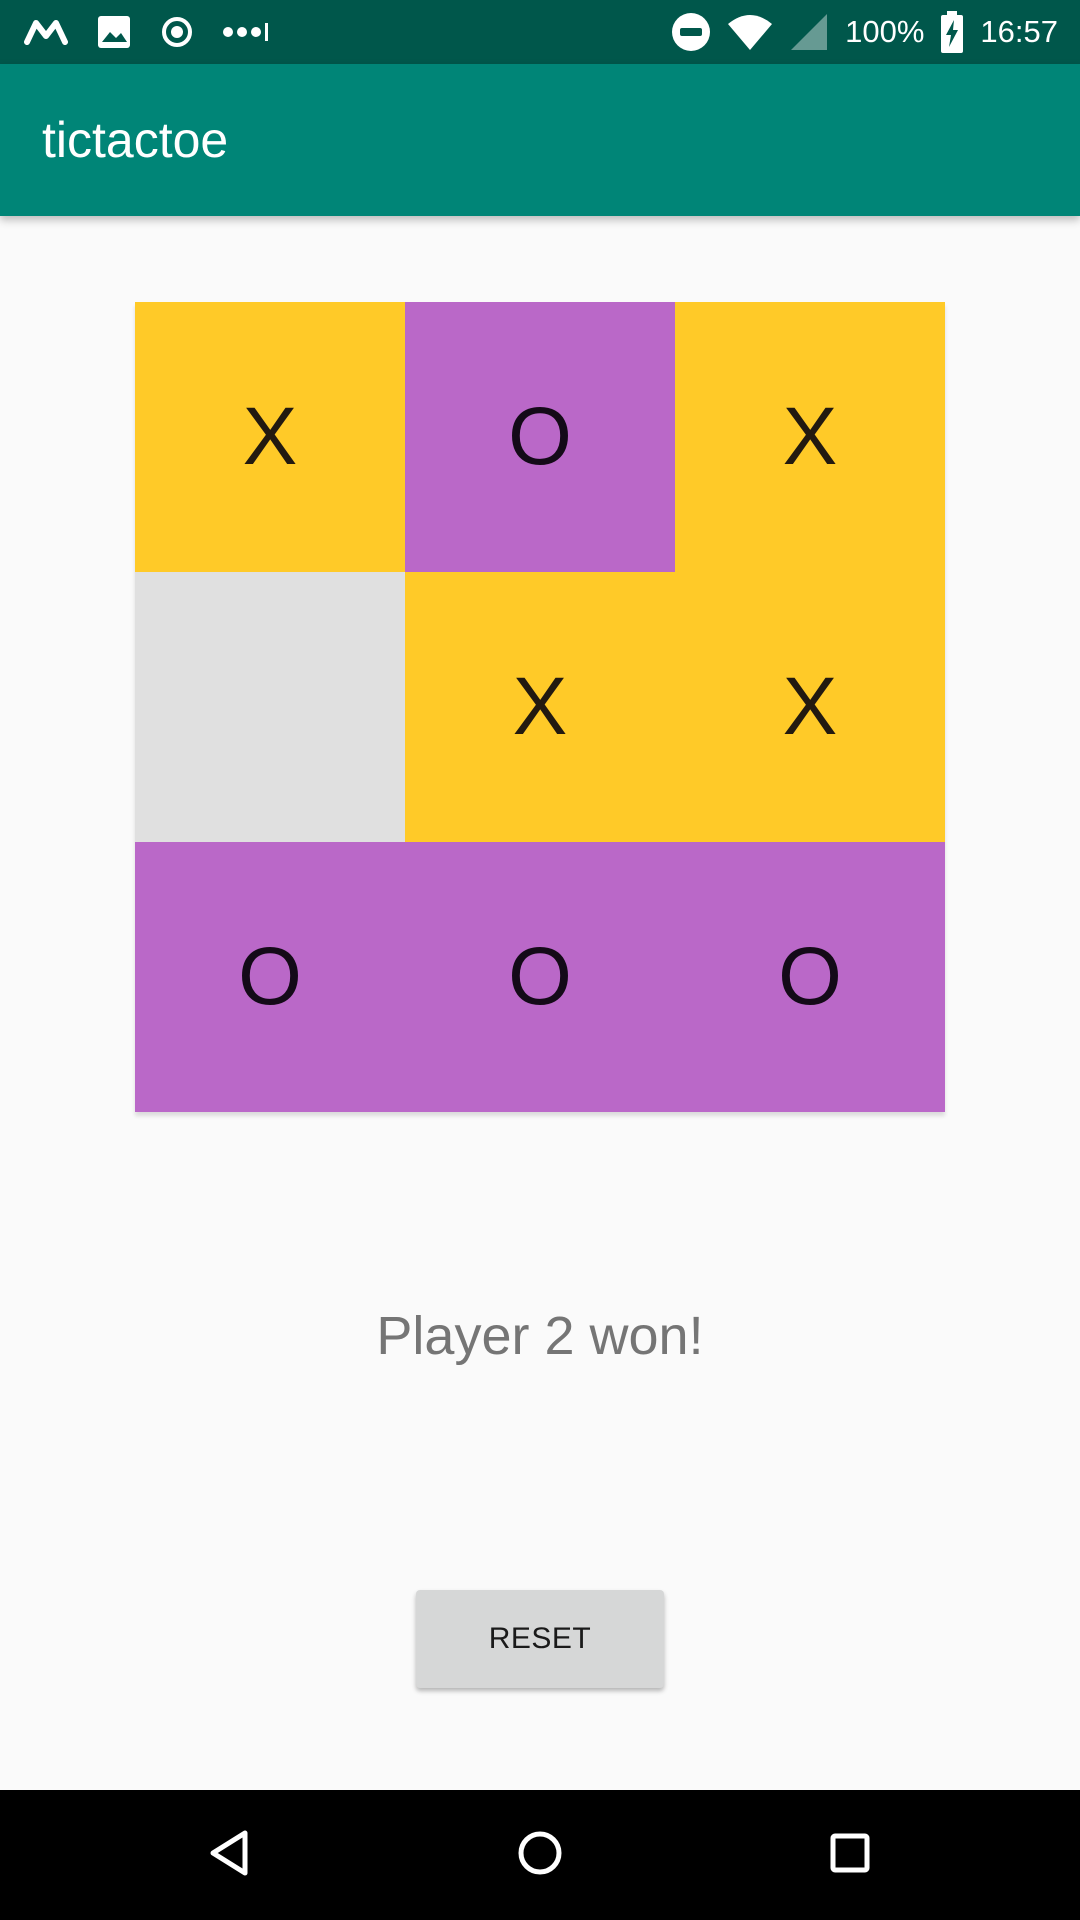  What do you see at coordinates (177, 32) in the screenshot?
I see `record-icon` at bounding box center [177, 32].